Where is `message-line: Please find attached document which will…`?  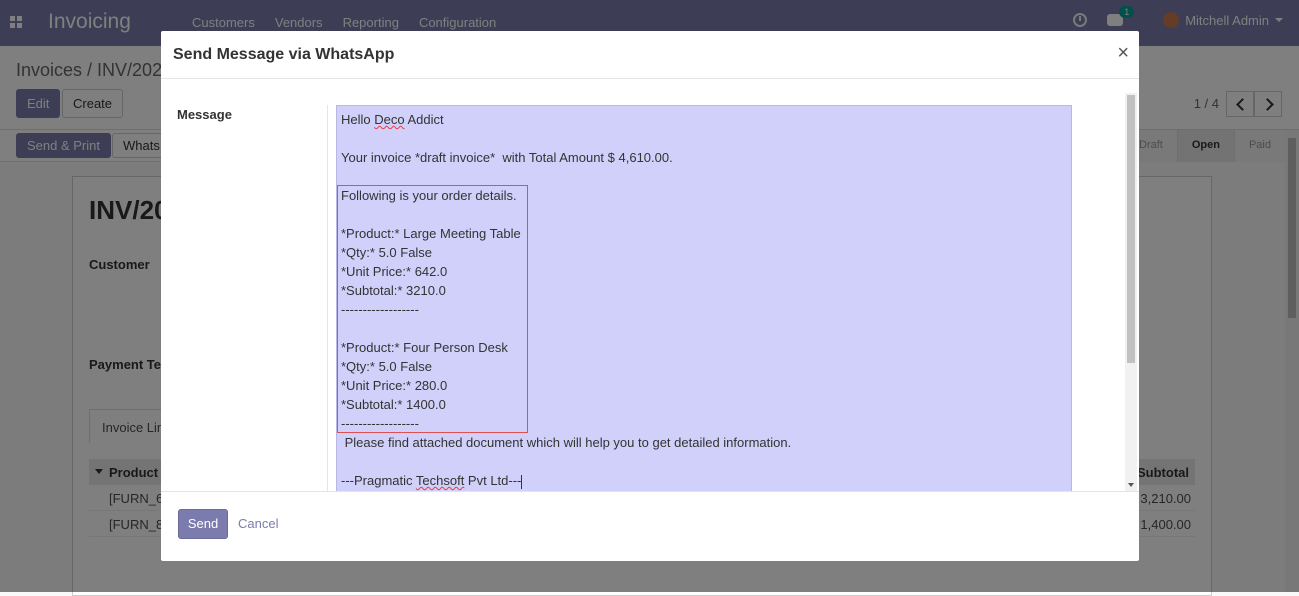 message-line: Please find attached document which will… is located at coordinates (566, 442).